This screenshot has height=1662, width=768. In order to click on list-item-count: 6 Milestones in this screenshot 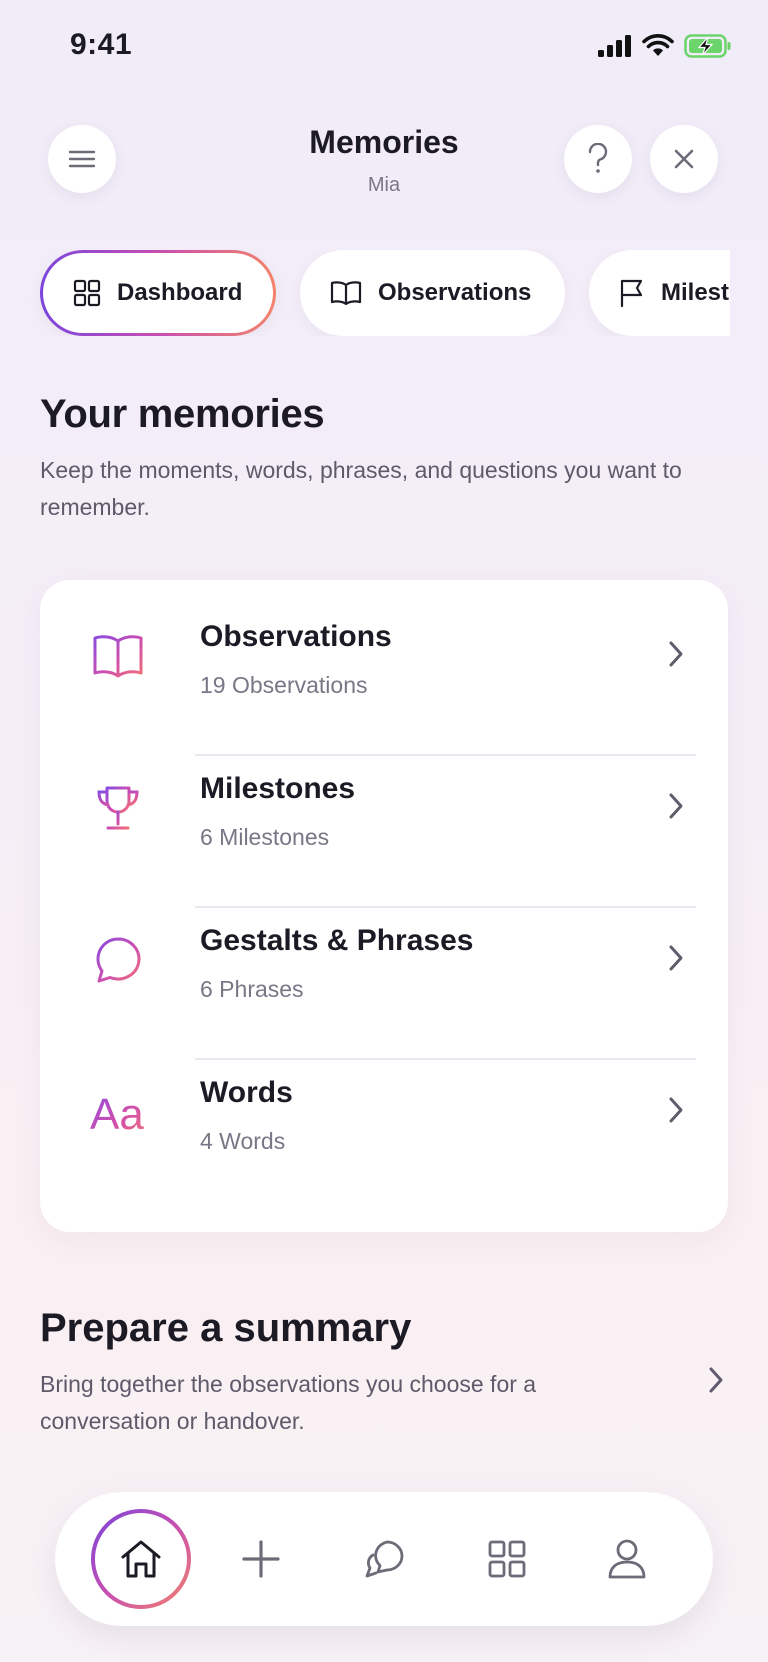, I will do `click(265, 837)`.